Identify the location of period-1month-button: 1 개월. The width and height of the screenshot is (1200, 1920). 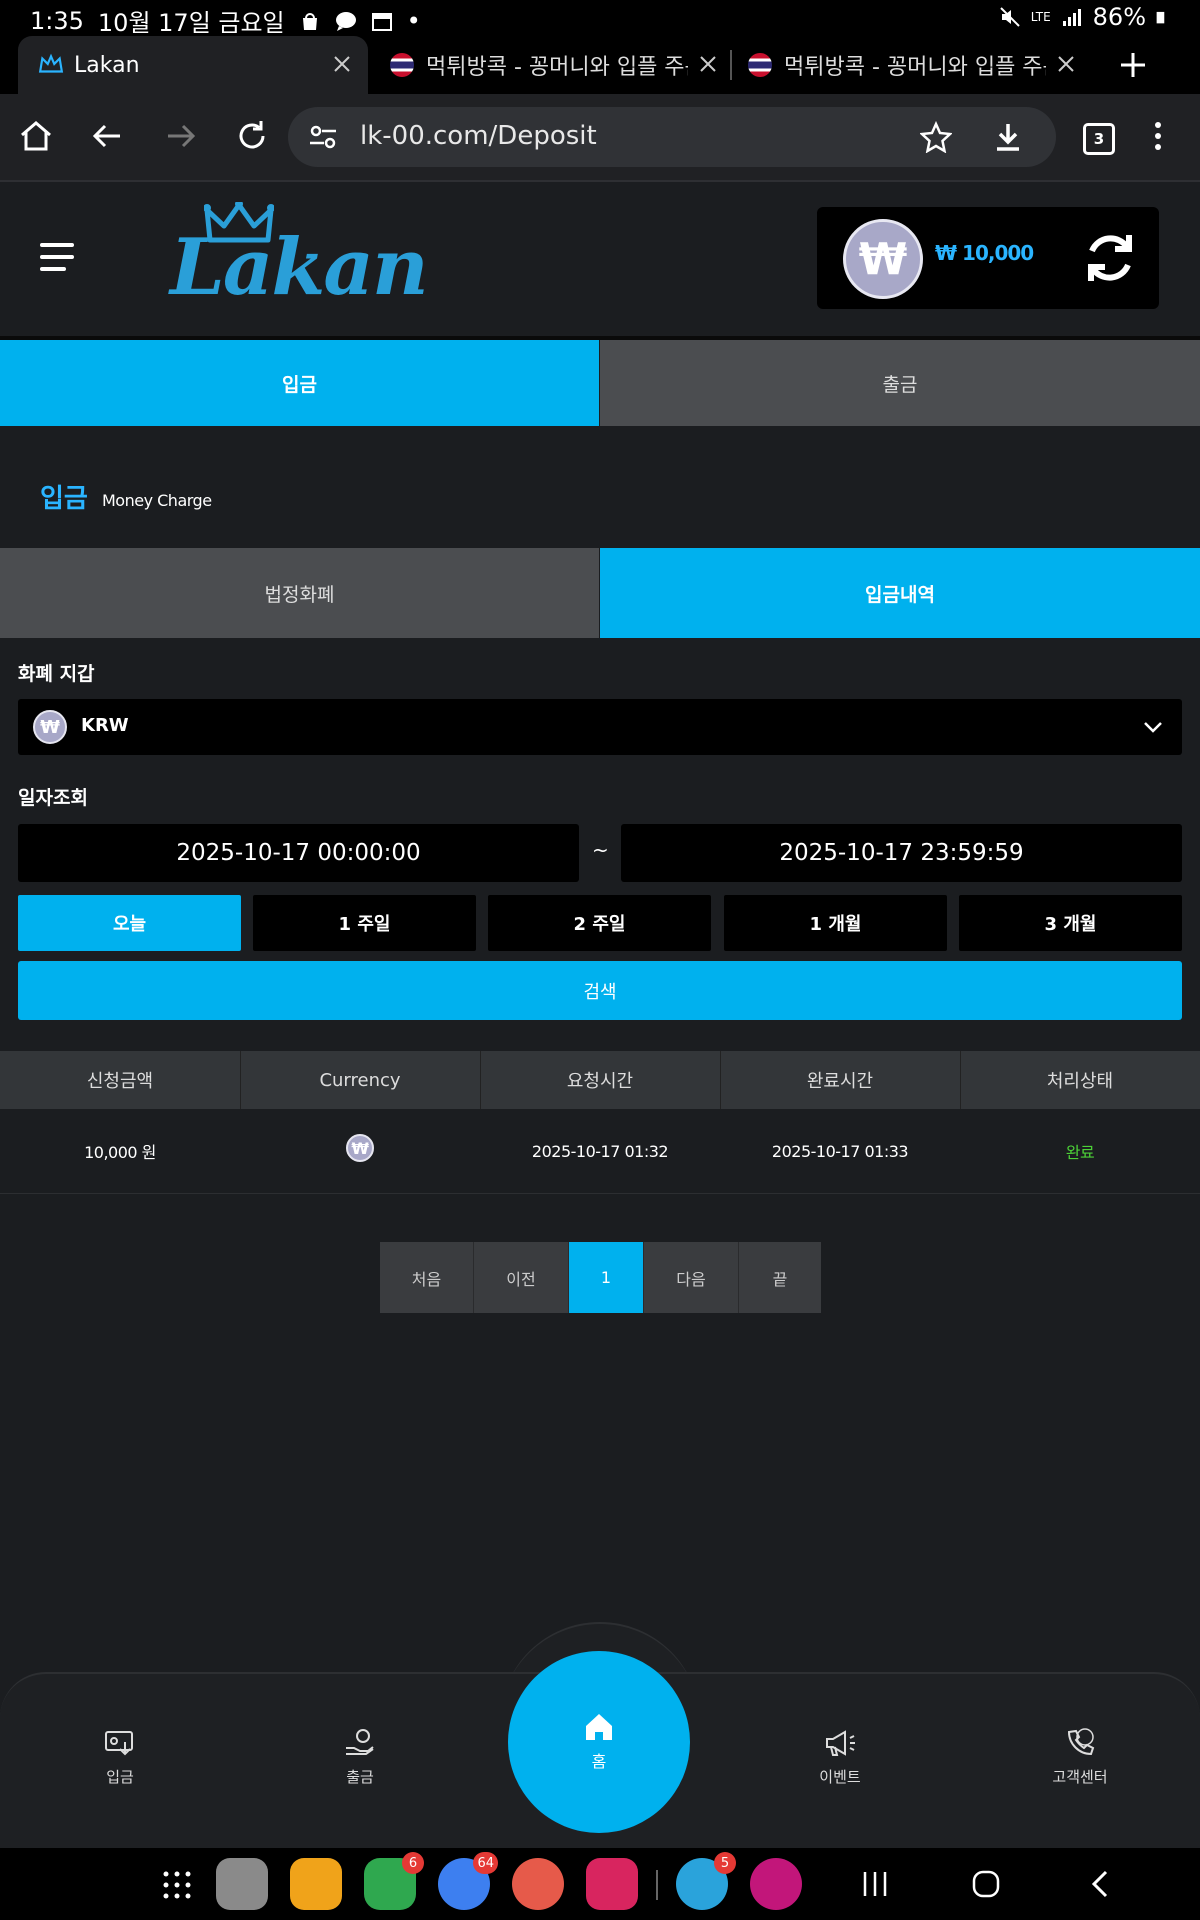
(835, 923).